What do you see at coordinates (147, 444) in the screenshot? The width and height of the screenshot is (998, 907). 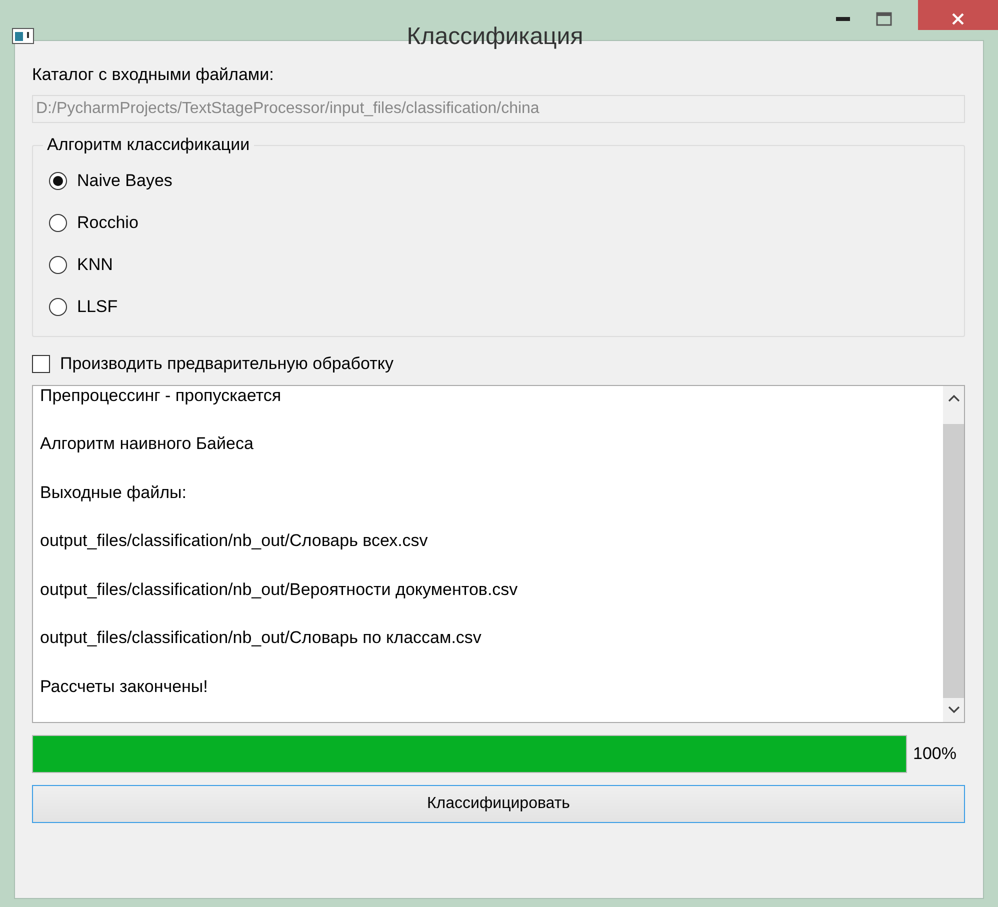 I see `log-line: Алгоритм наивного Байеса` at bounding box center [147, 444].